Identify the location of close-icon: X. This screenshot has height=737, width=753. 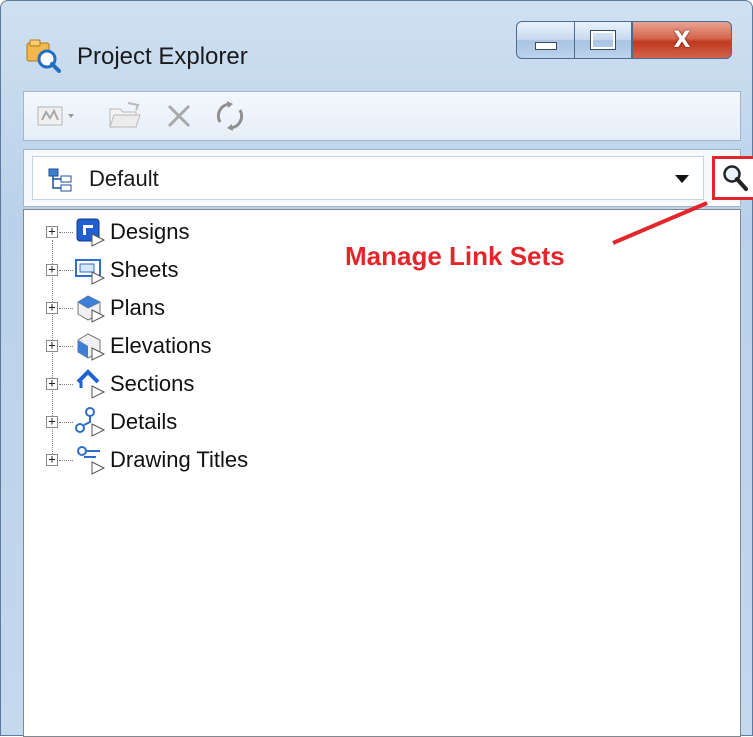
(682, 40).